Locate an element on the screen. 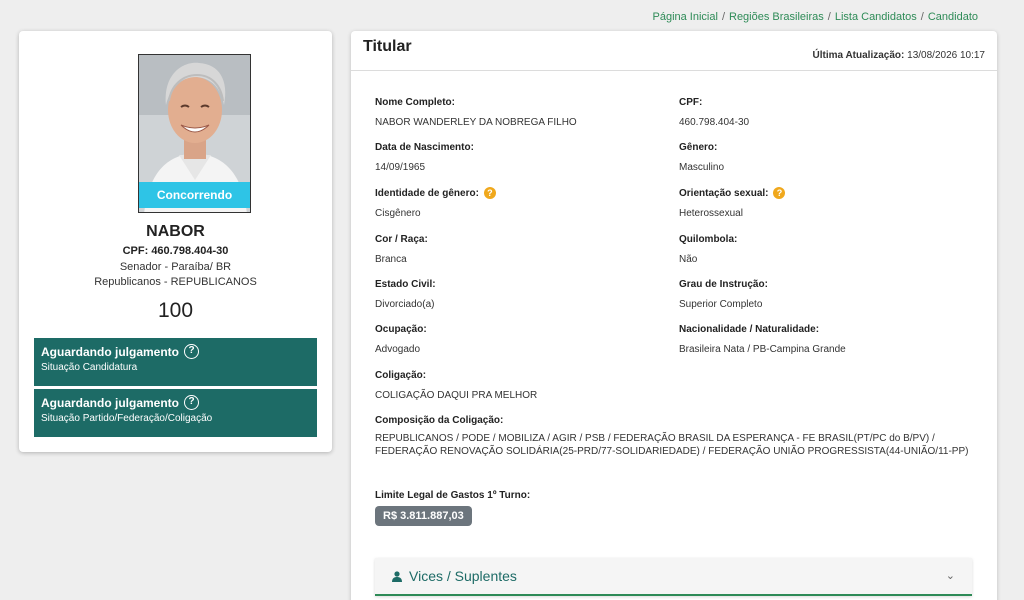 The height and width of the screenshot is (600, 1024). last-update-value: 13/08/2026 10:17 is located at coordinates (946, 55).